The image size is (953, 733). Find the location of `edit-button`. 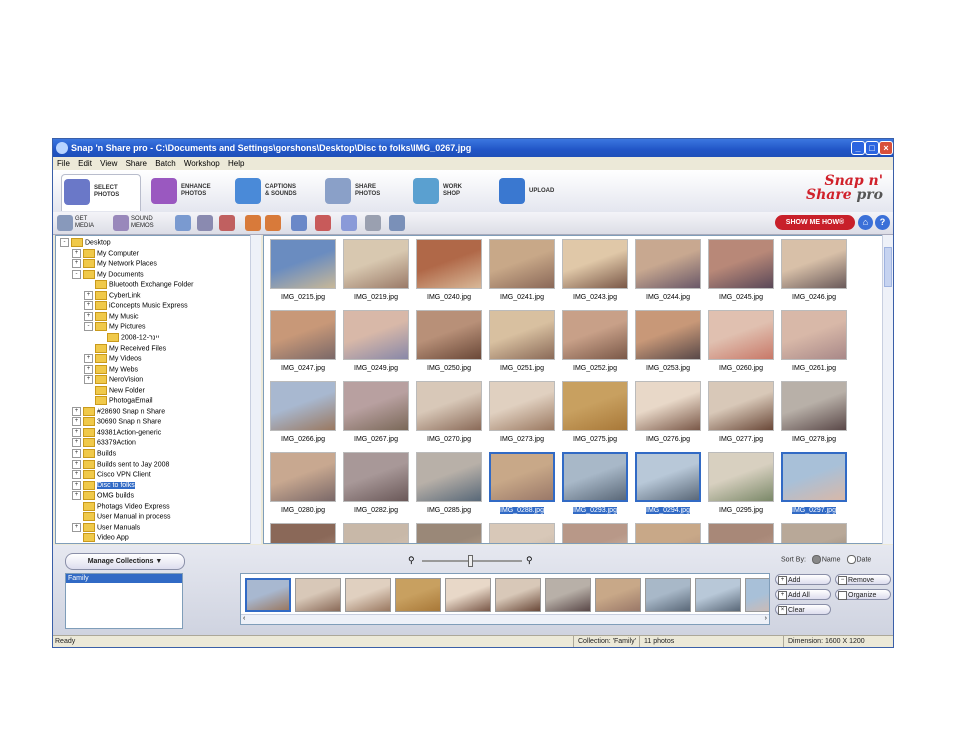

edit-button is located at coordinates (299, 223).